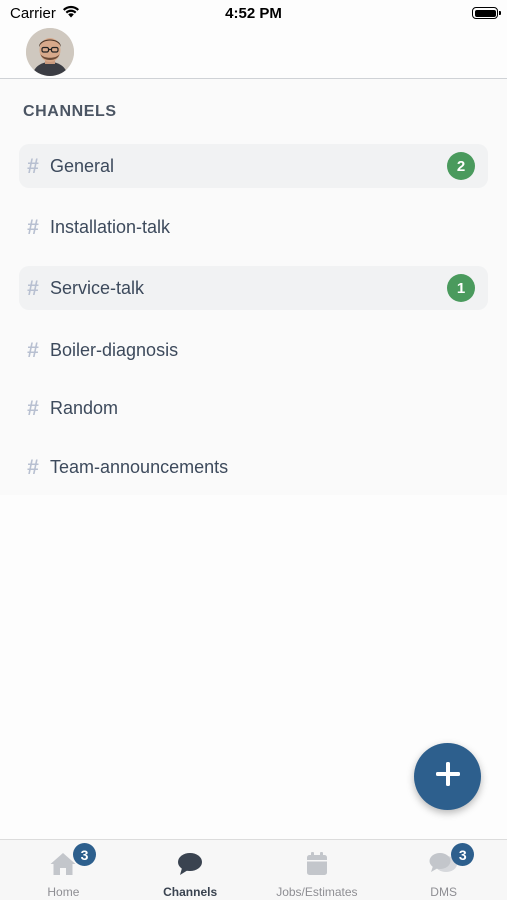  I want to click on tab-label: Jobs/Estimates, so click(317, 892).